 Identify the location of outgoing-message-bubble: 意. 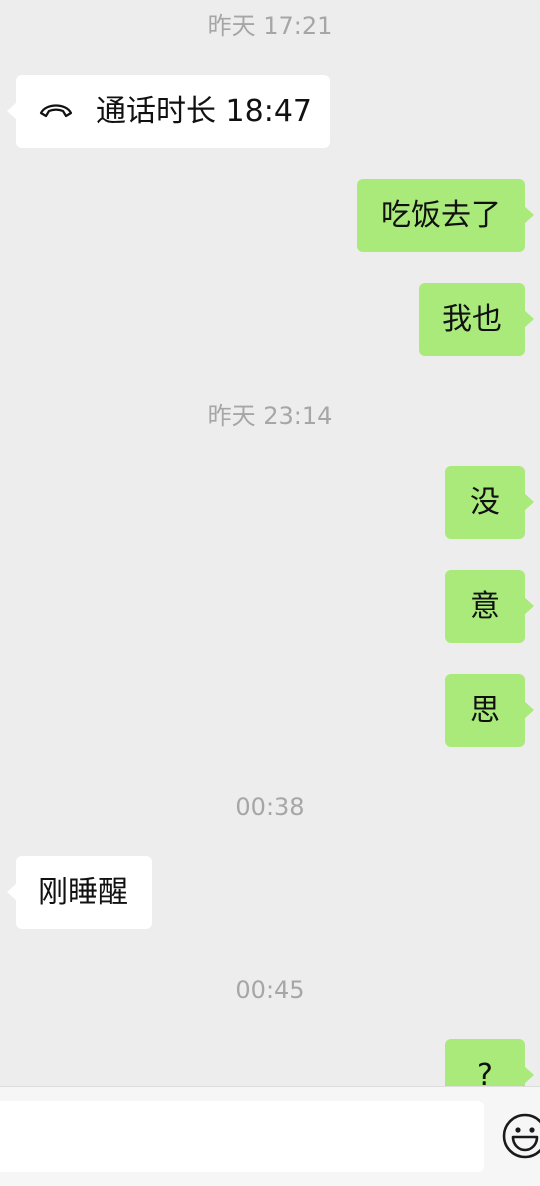
(489, 606).